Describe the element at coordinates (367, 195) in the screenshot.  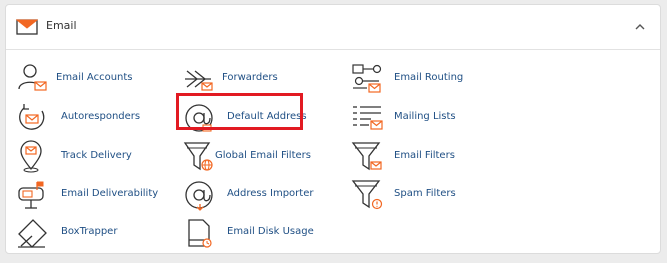
I see `spam-filter-icon` at that location.